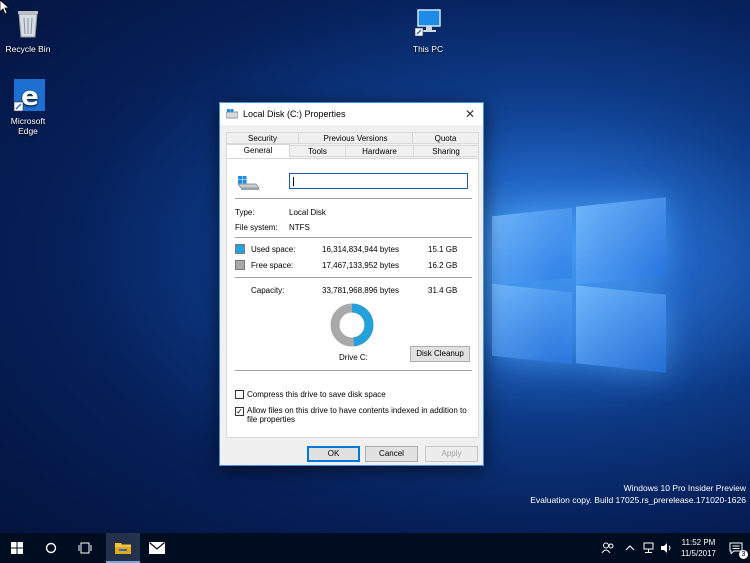 This screenshot has height=563, width=750. I want to click on taskbar: 11:52 PM 11/5/2017 3, so click(375, 548).